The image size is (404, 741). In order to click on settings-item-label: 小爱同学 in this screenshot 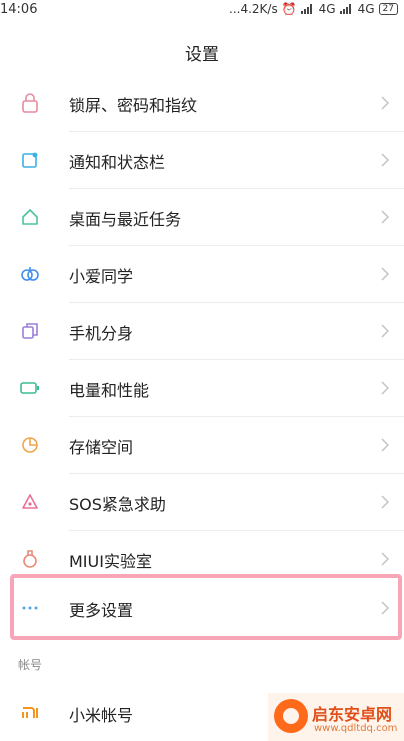, I will do `click(101, 276)`.